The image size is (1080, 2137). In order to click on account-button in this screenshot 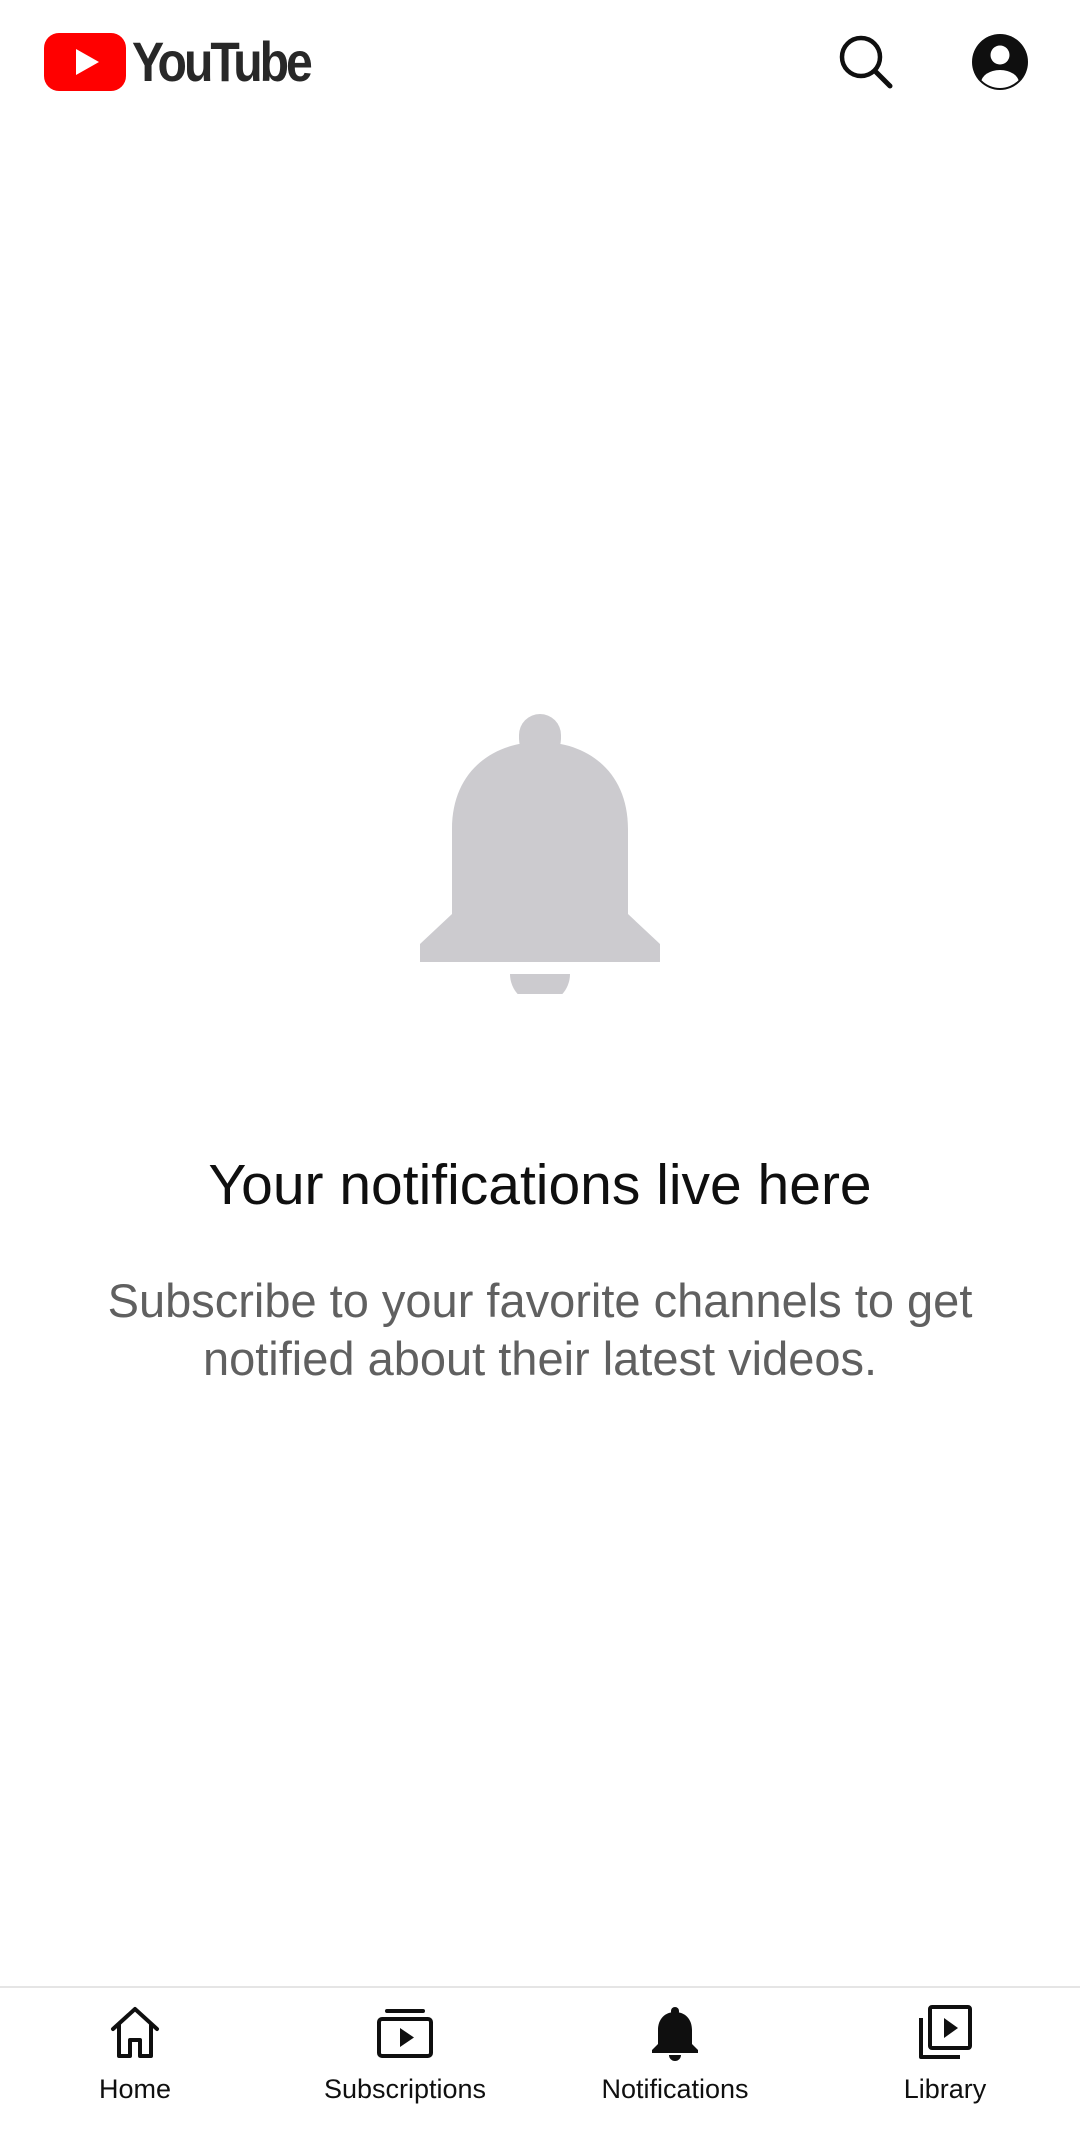, I will do `click(1000, 62)`.